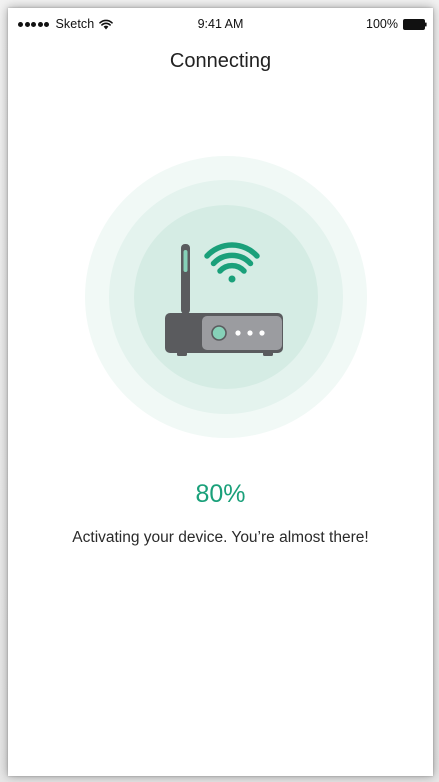  I want to click on progress-percentage: 80%, so click(220, 494).